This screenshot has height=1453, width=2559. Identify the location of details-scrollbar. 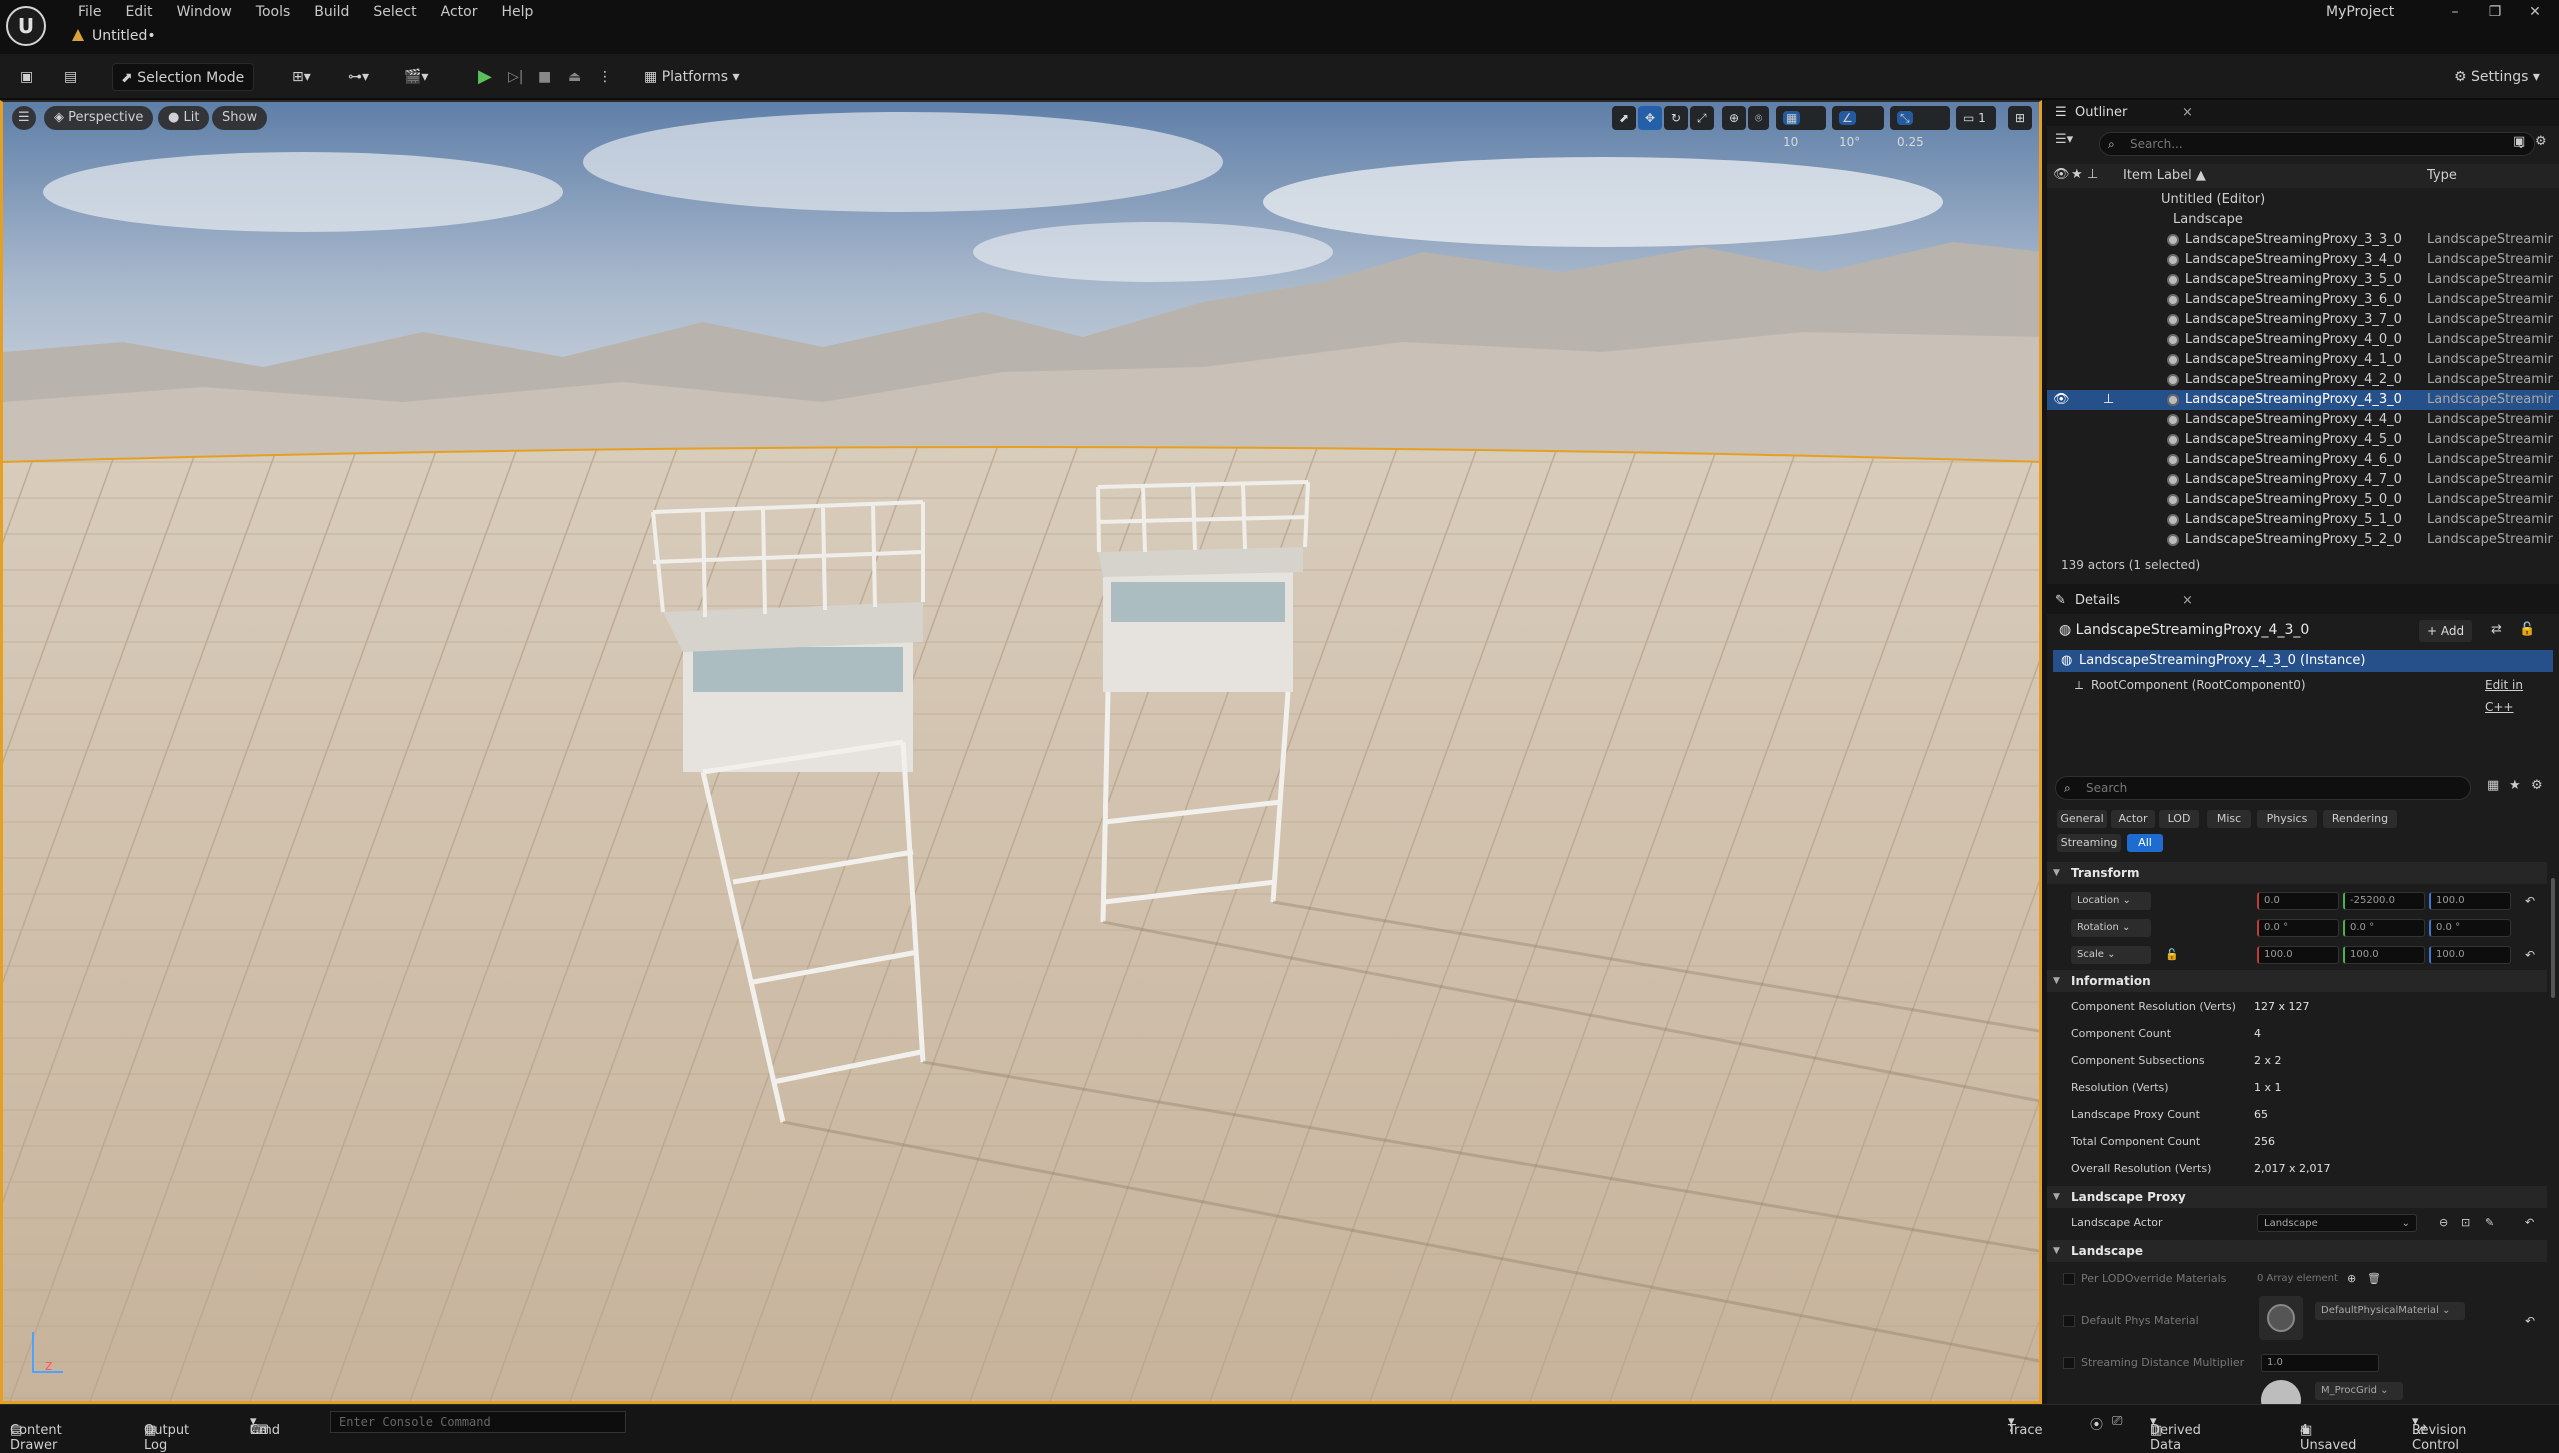
(2553, 938).